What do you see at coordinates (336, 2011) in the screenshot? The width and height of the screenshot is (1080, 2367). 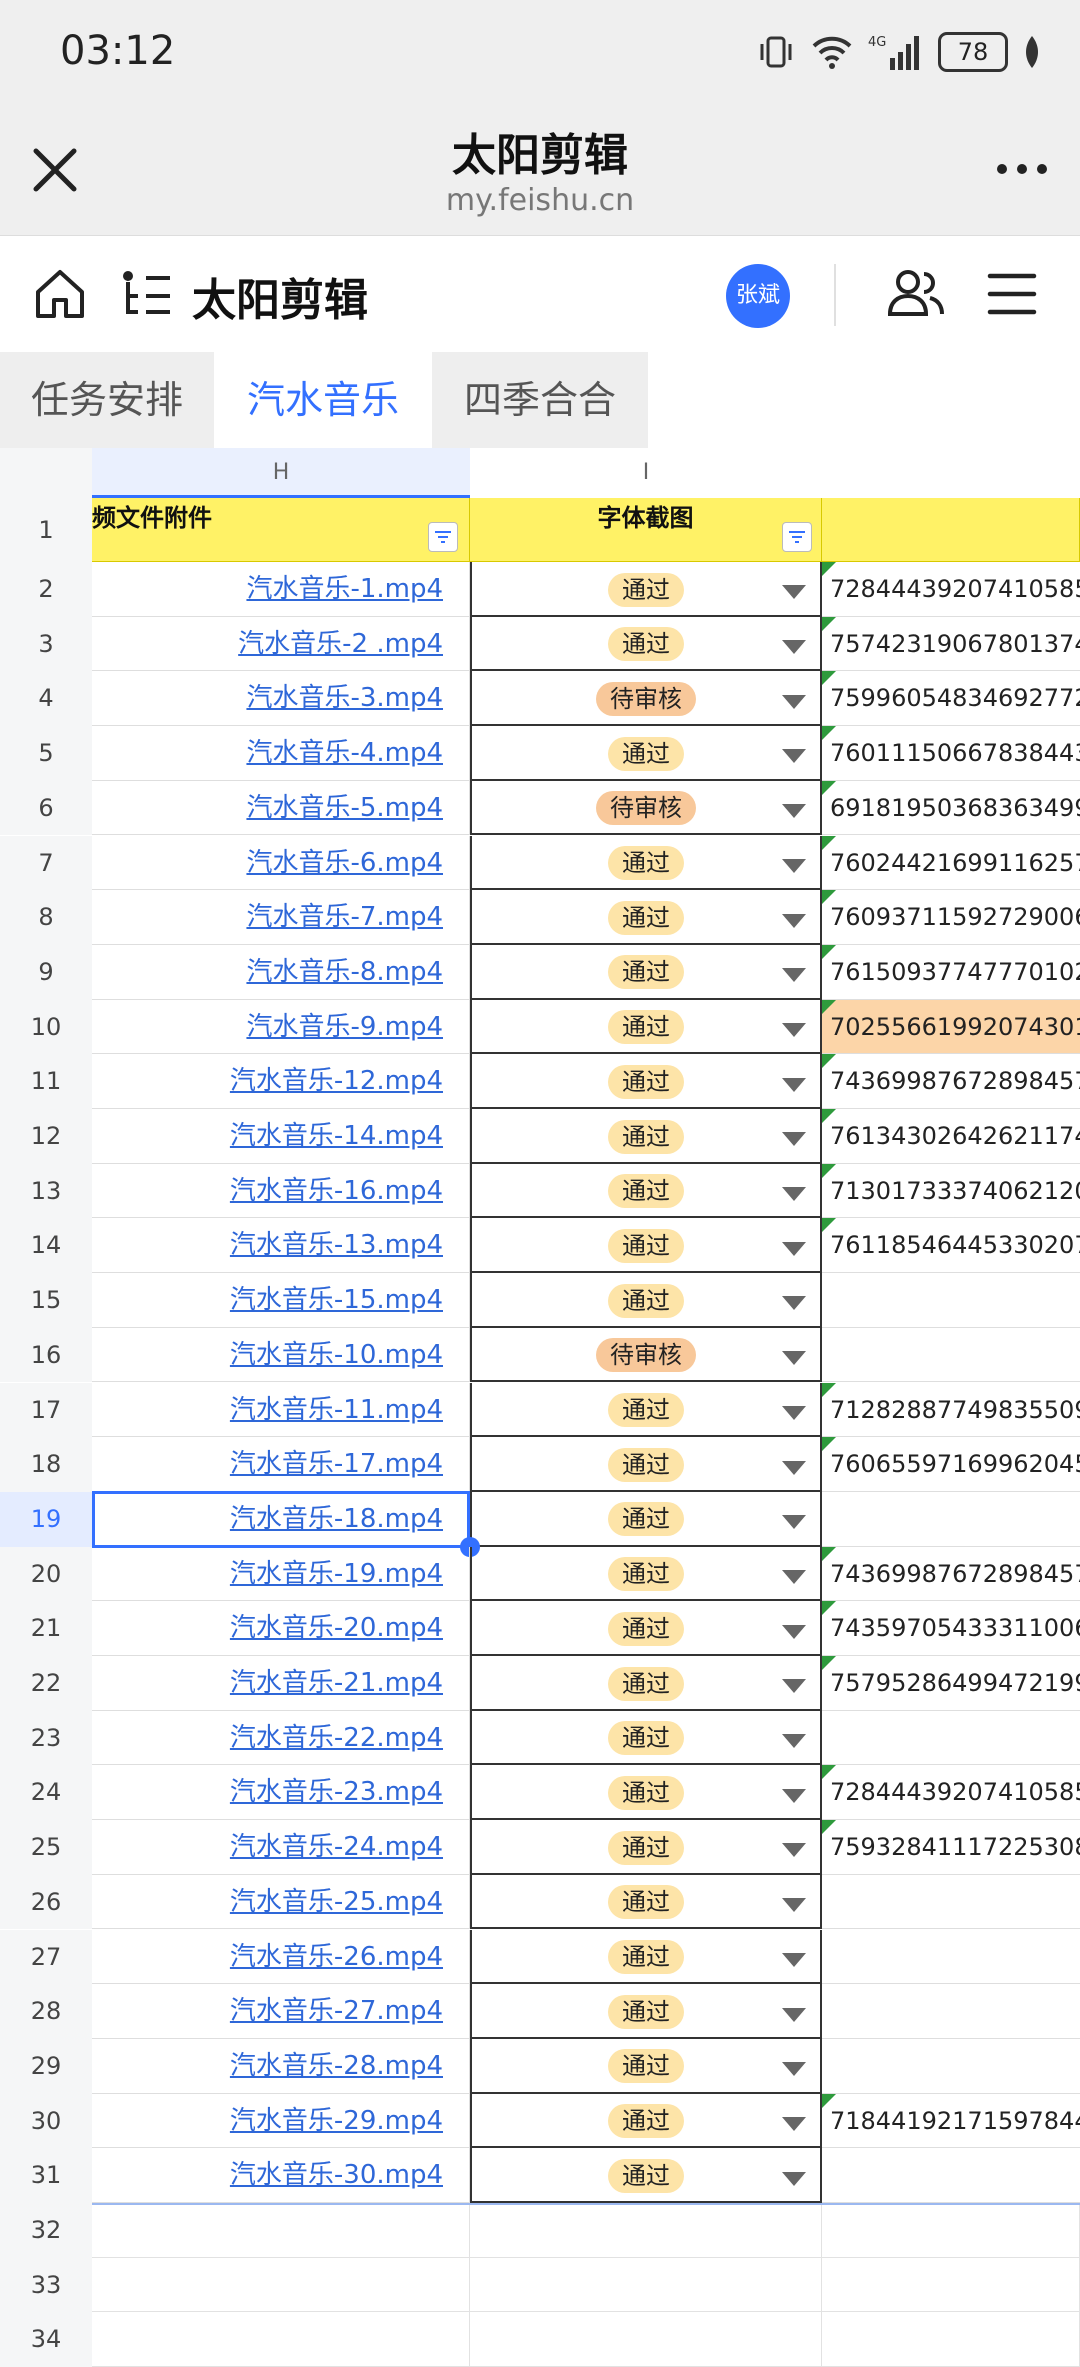 I see `attachment-link: 汽水音乐-27.mp4` at bounding box center [336, 2011].